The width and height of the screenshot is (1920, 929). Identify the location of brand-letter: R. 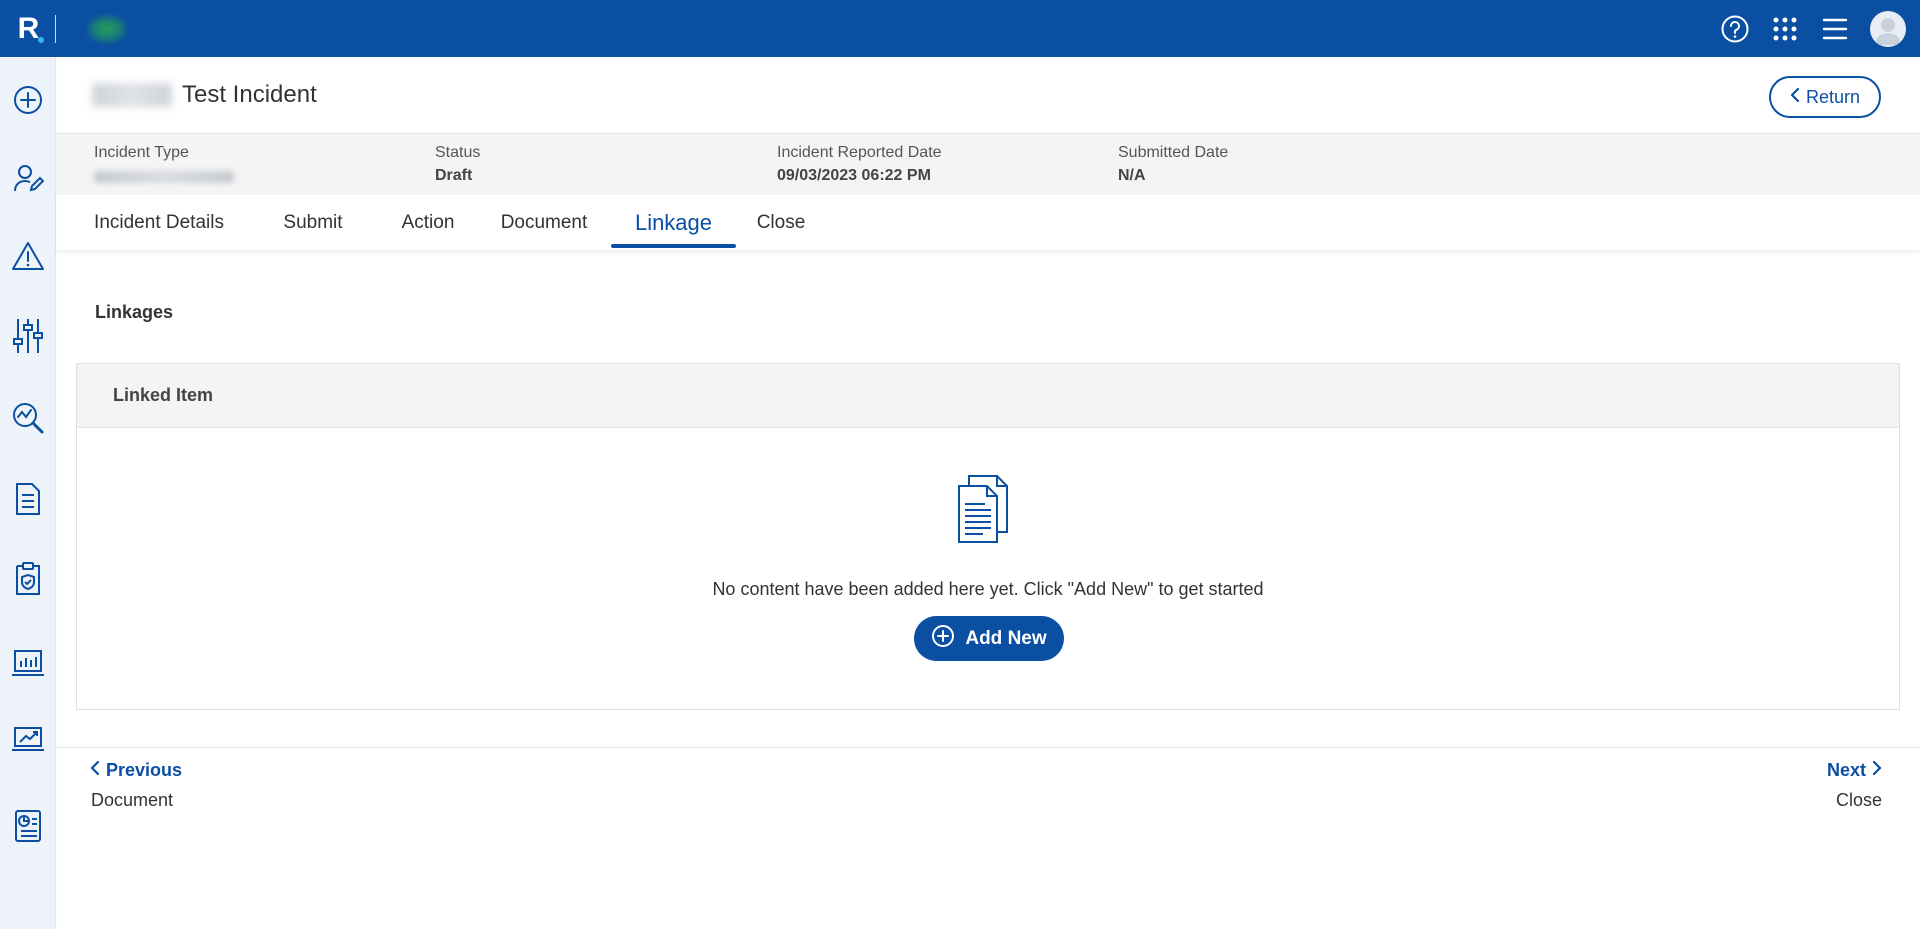
(28, 28).